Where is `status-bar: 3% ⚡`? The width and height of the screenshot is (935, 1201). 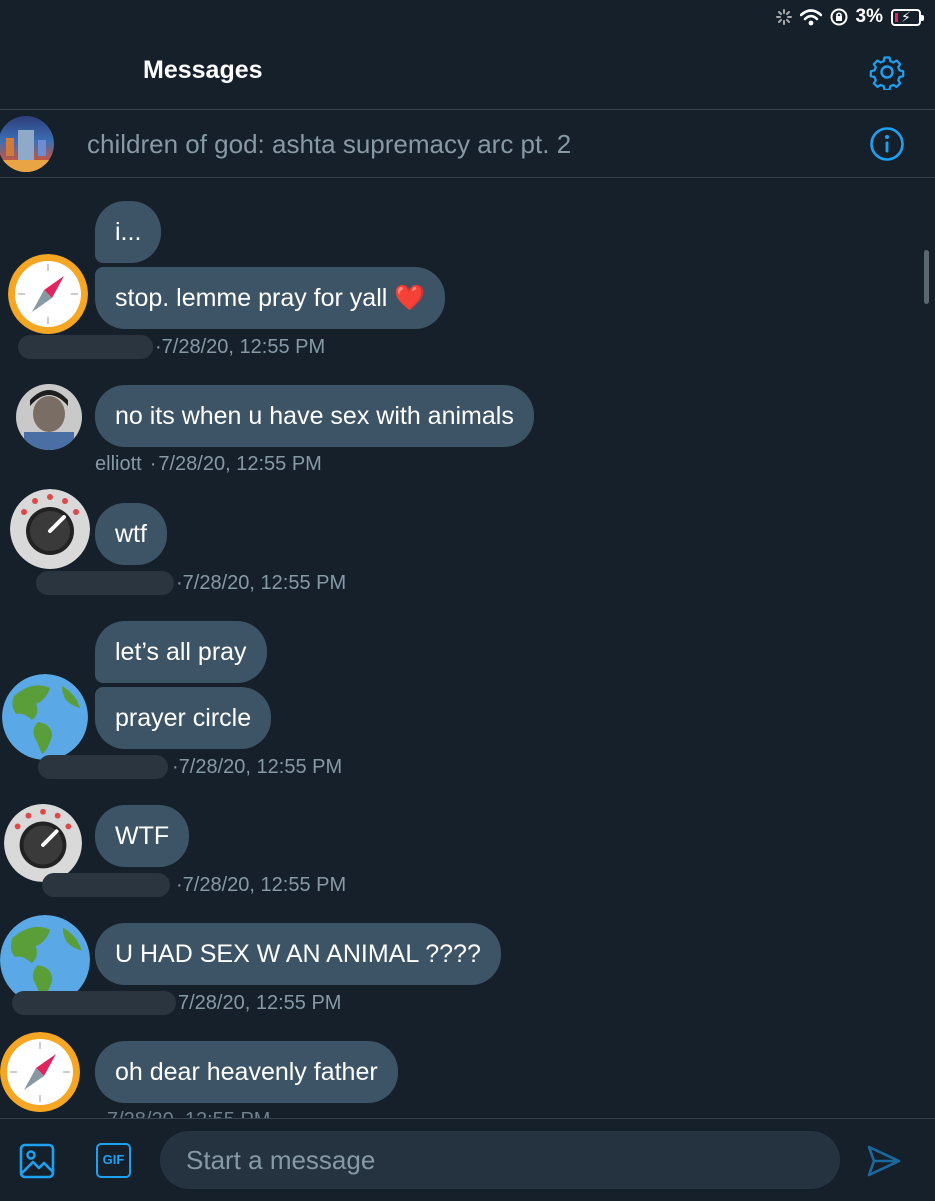 status-bar: 3% ⚡ is located at coordinates (467, 17).